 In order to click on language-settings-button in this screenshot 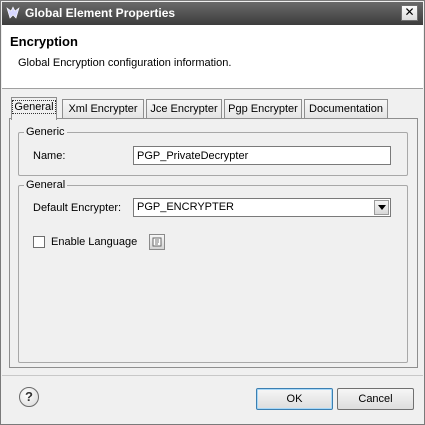, I will do `click(157, 242)`.